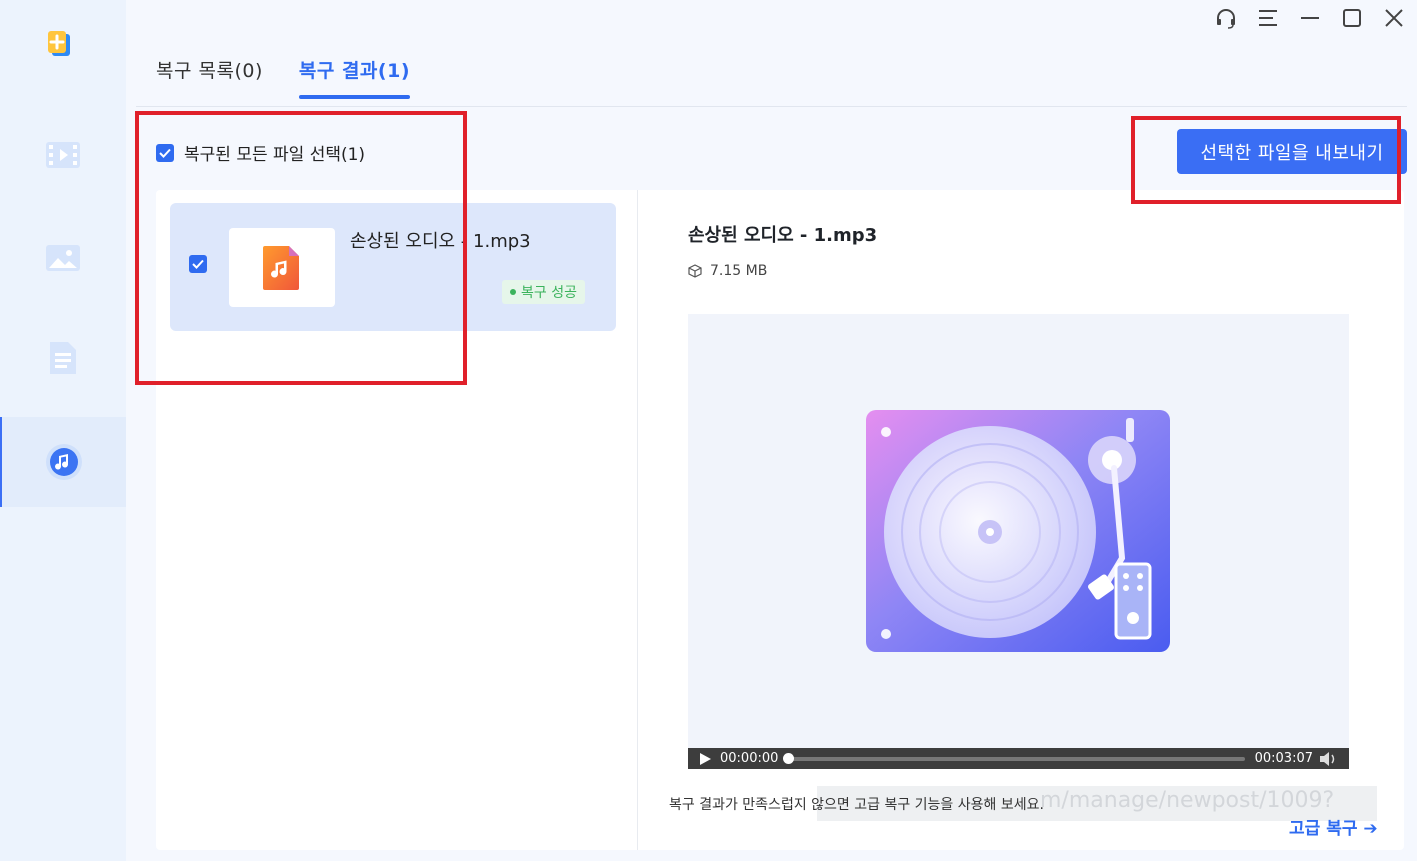 This screenshot has height=861, width=1417. What do you see at coordinates (198, 264) in the screenshot?
I see `file-checkbox` at bounding box center [198, 264].